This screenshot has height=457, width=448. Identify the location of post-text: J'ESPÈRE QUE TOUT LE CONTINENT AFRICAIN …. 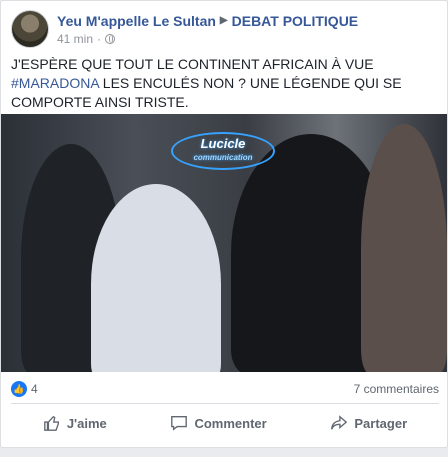
(225, 83).